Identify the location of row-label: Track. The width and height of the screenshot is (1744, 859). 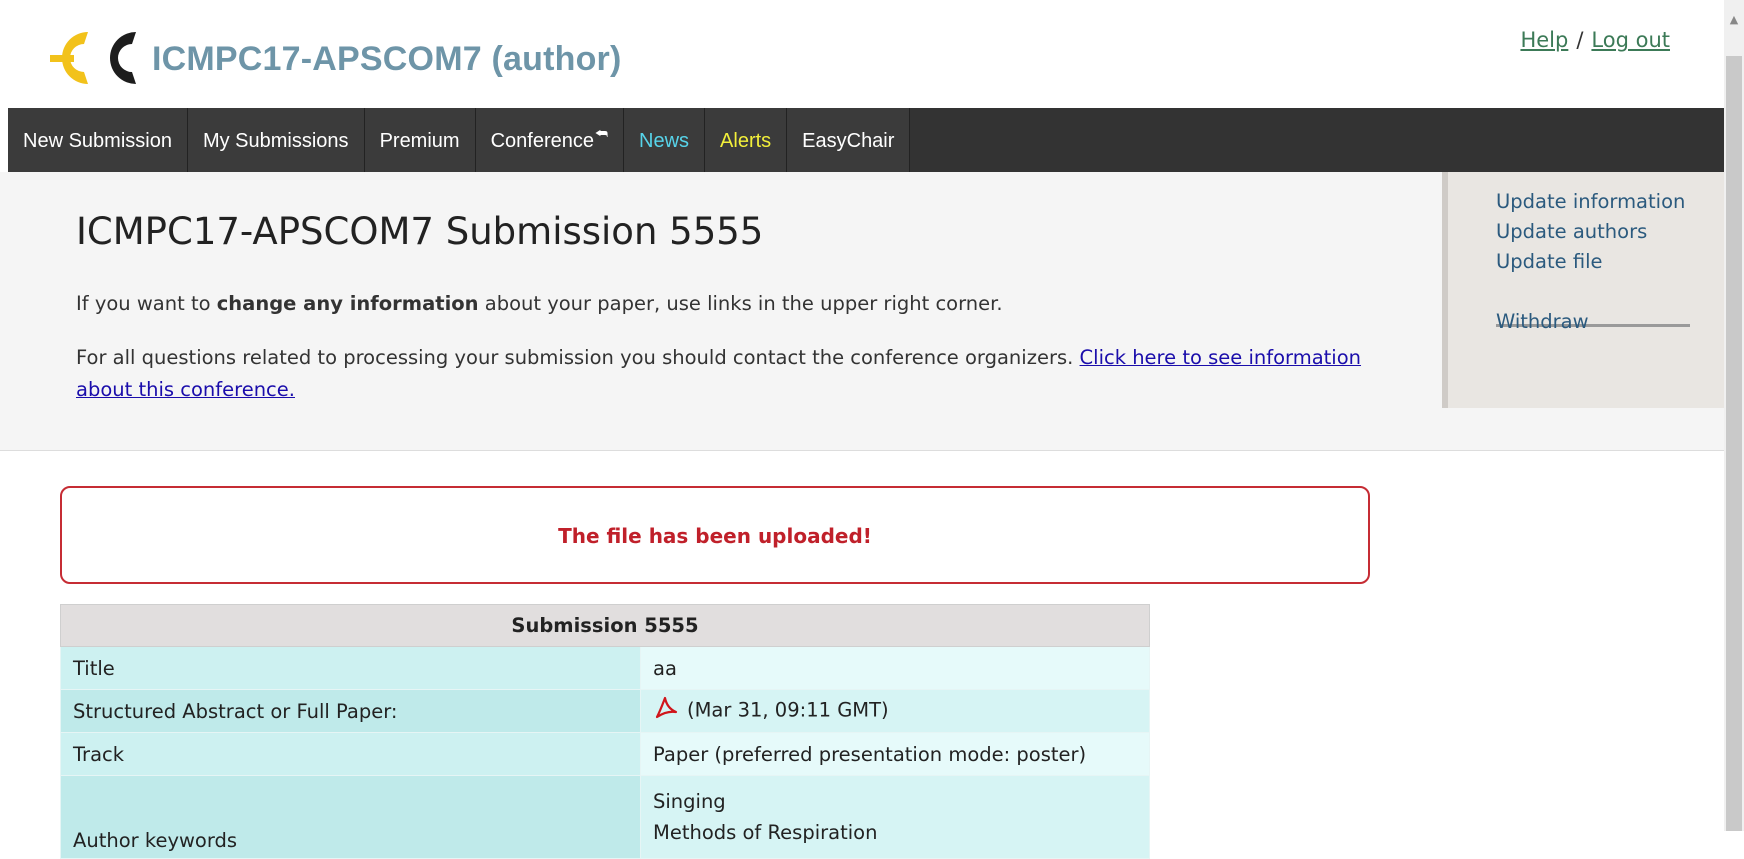
(350, 754).